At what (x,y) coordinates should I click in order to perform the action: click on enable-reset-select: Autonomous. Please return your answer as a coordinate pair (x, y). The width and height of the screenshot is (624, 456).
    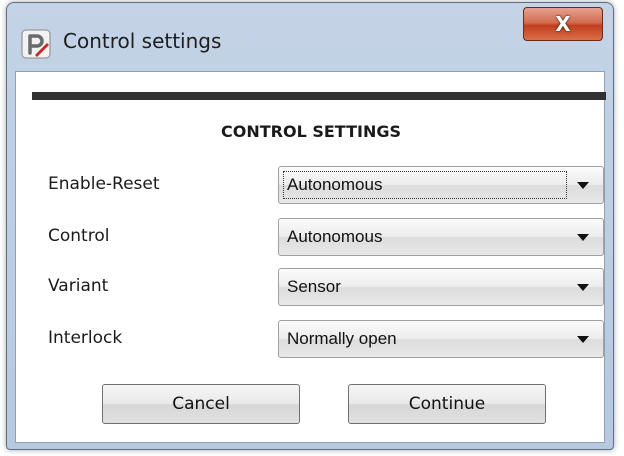
    Looking at the image, I should click on (441, 185).